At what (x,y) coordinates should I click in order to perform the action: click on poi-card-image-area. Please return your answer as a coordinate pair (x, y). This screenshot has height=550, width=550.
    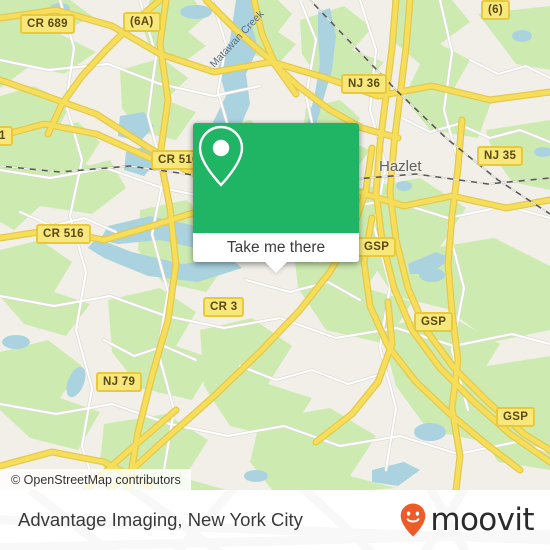
    Looking at the image, I should click on (276, 178).